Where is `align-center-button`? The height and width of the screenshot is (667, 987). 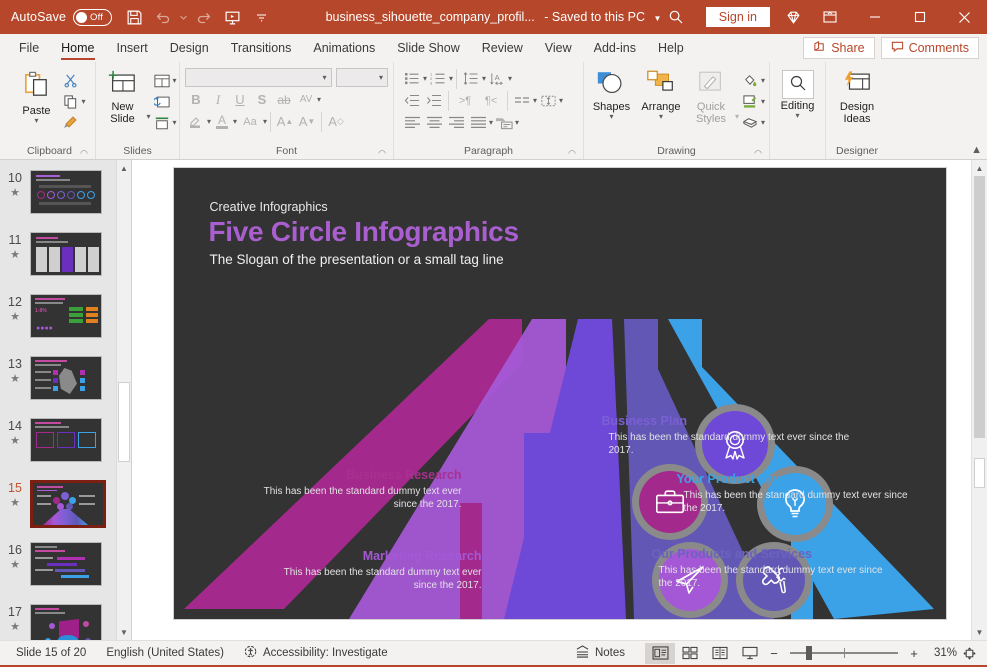 align-center-button is located at coordinates (434, 122).